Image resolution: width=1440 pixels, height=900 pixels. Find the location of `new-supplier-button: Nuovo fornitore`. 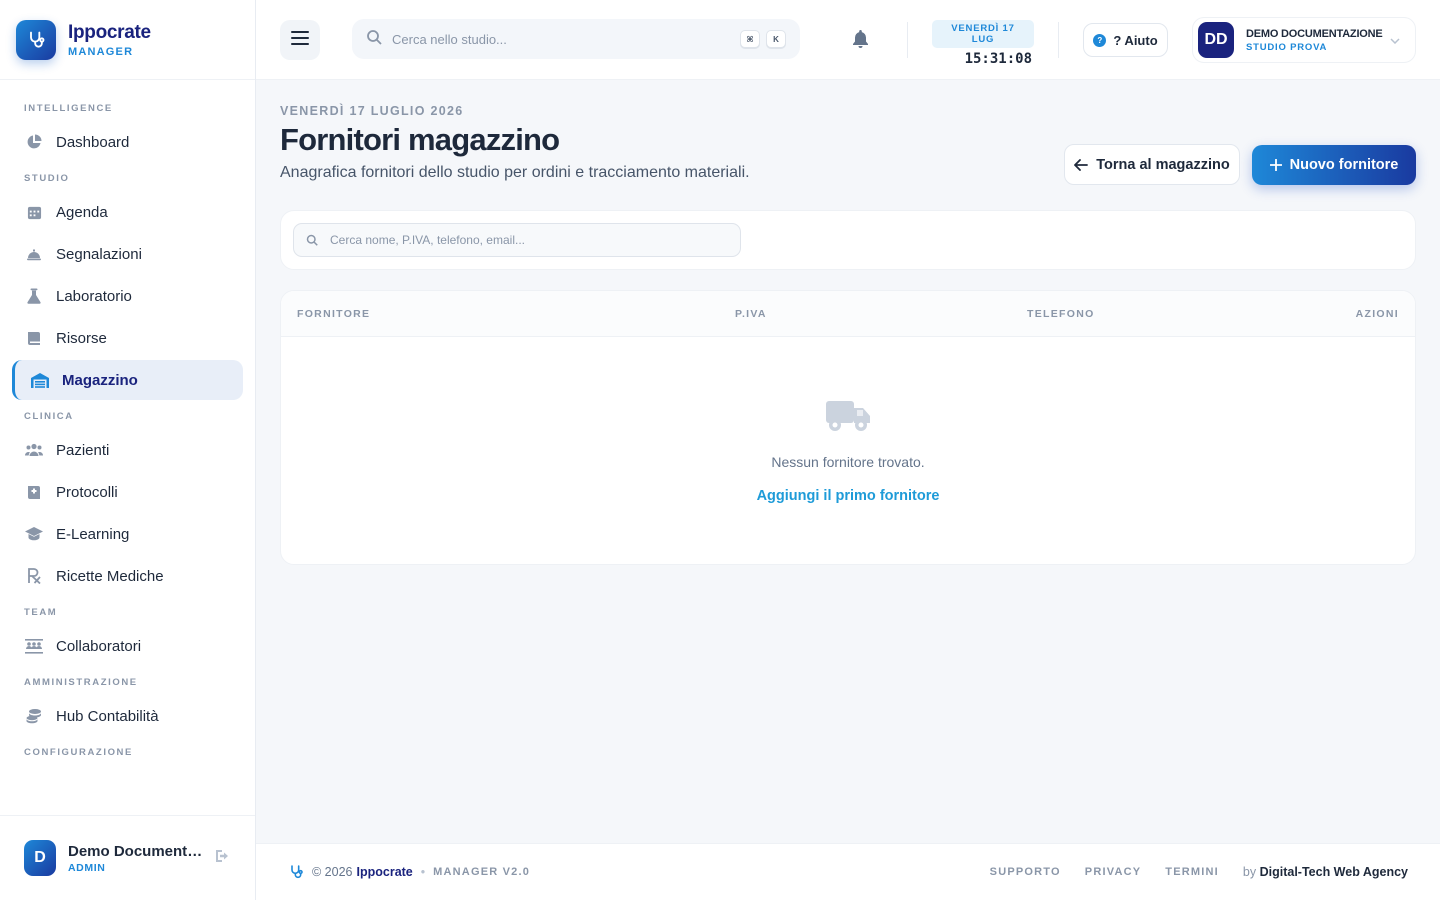

new-supplier-button: Nuovo fornitore is located at coordinates (1334, 165).